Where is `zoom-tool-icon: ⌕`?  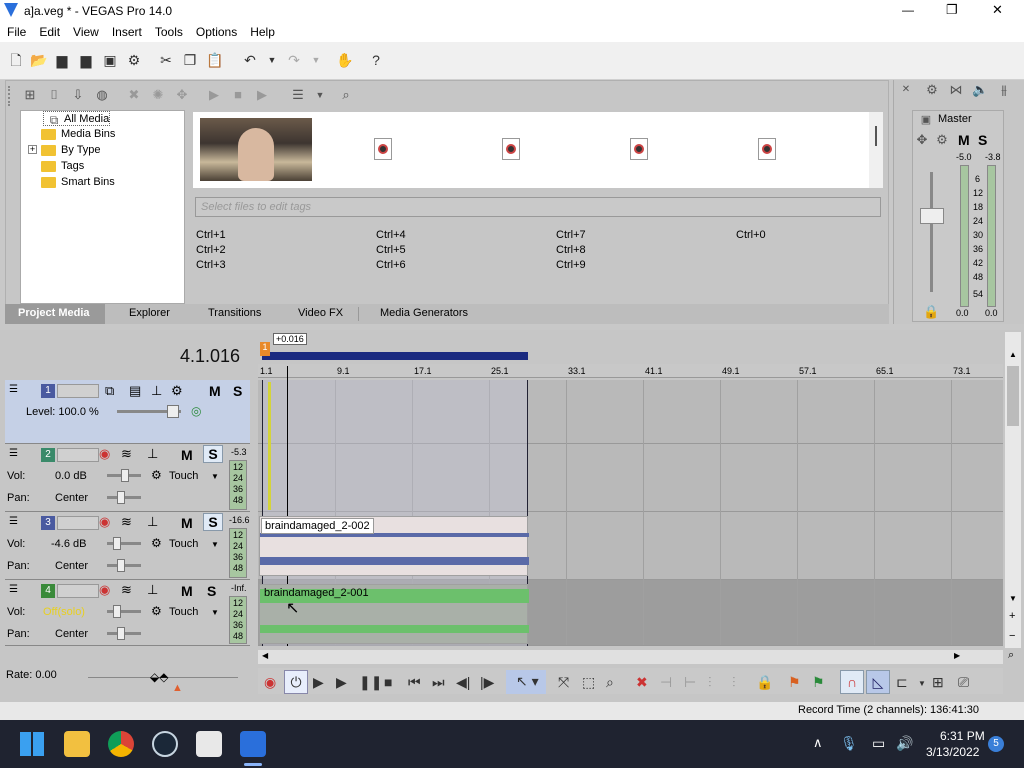 zoom-tool-icon: ⌕ is located at coordinates (610, 682).